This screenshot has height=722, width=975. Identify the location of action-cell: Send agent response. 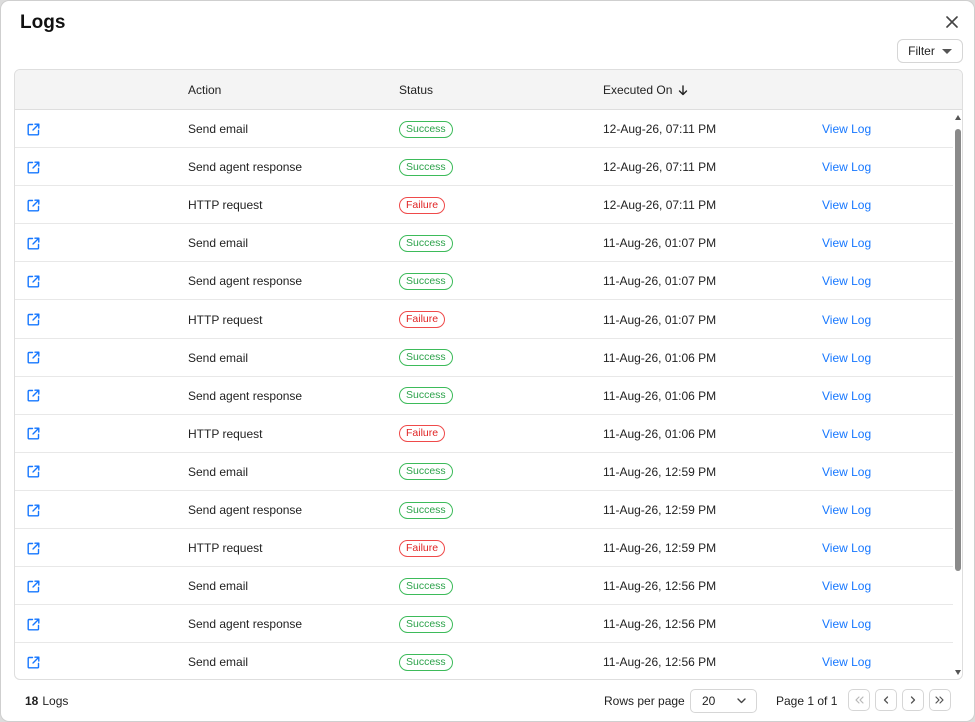
(245, 167).